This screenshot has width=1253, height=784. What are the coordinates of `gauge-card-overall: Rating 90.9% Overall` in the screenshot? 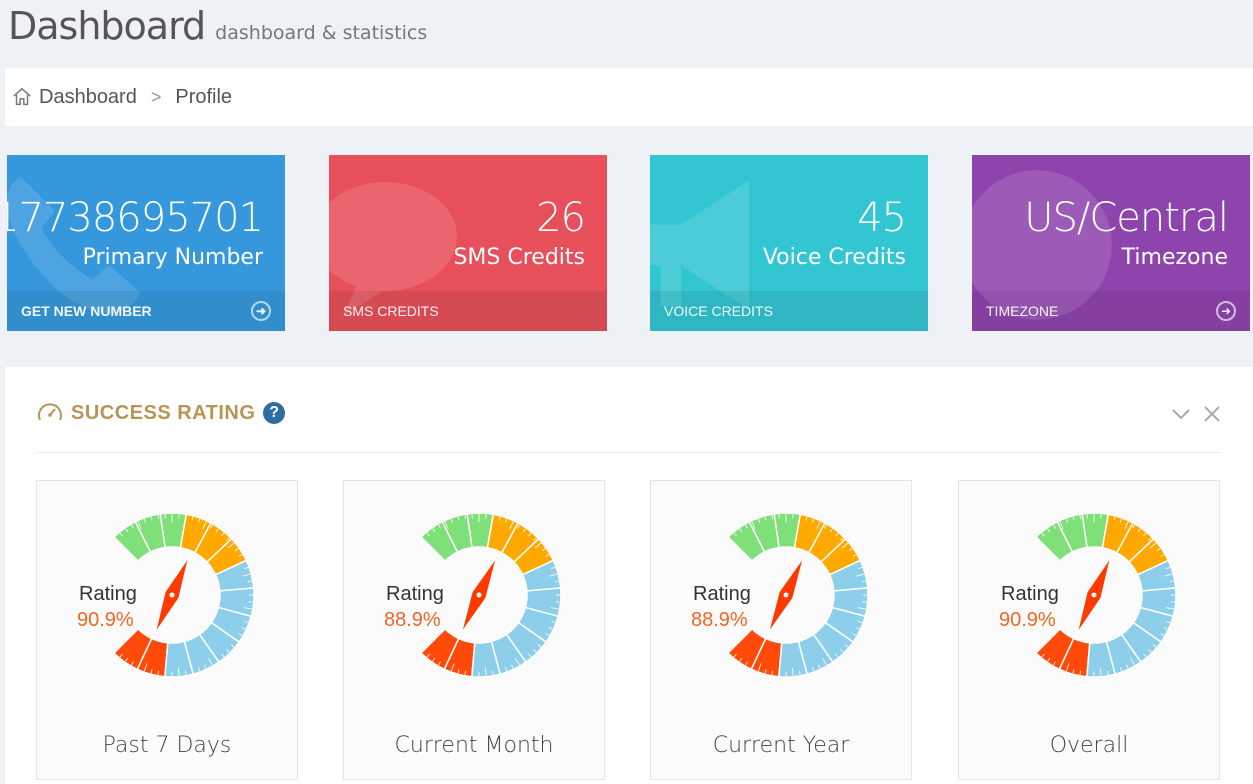 It's located at (1089, 630).